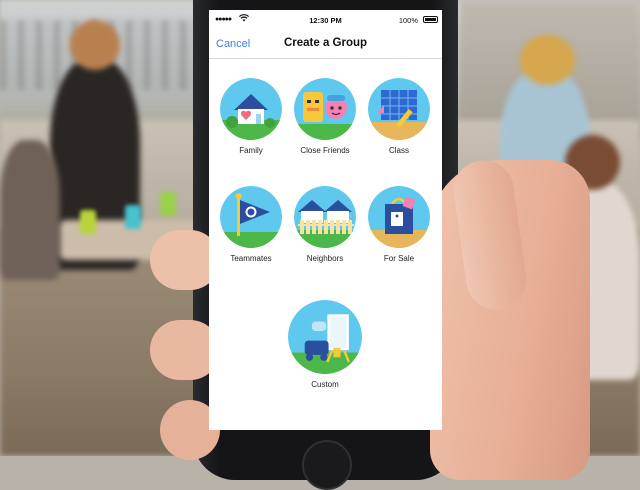 The width and height of the screenshot is (640, 490). Describe the element at coordinates (430, 19) in the screenshot. I see `battery-icon` at that location.